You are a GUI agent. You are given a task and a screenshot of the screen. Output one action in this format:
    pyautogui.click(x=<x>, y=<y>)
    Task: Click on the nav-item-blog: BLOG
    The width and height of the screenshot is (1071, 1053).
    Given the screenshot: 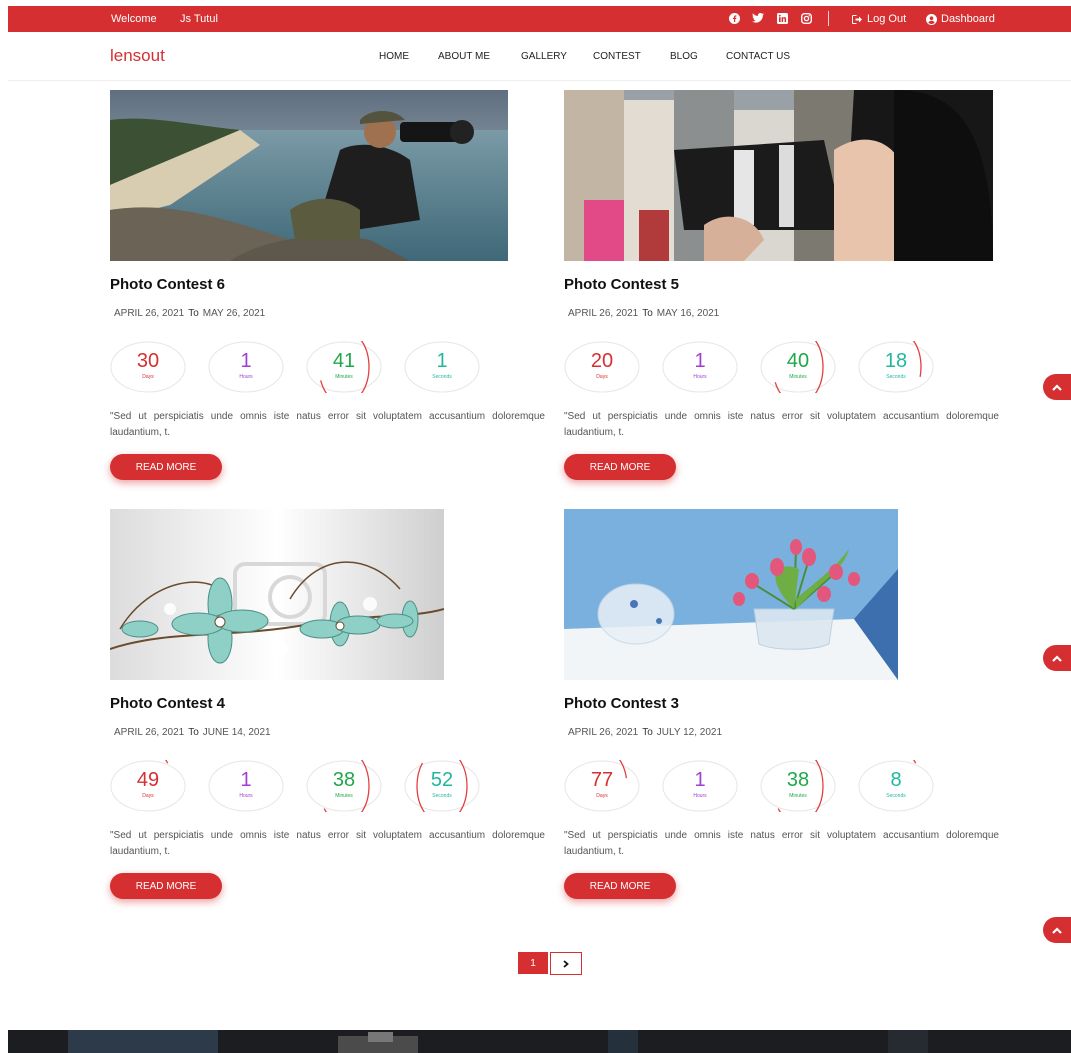 What is the action you would take?
    pyautogui.click(x=698, y=56)
    